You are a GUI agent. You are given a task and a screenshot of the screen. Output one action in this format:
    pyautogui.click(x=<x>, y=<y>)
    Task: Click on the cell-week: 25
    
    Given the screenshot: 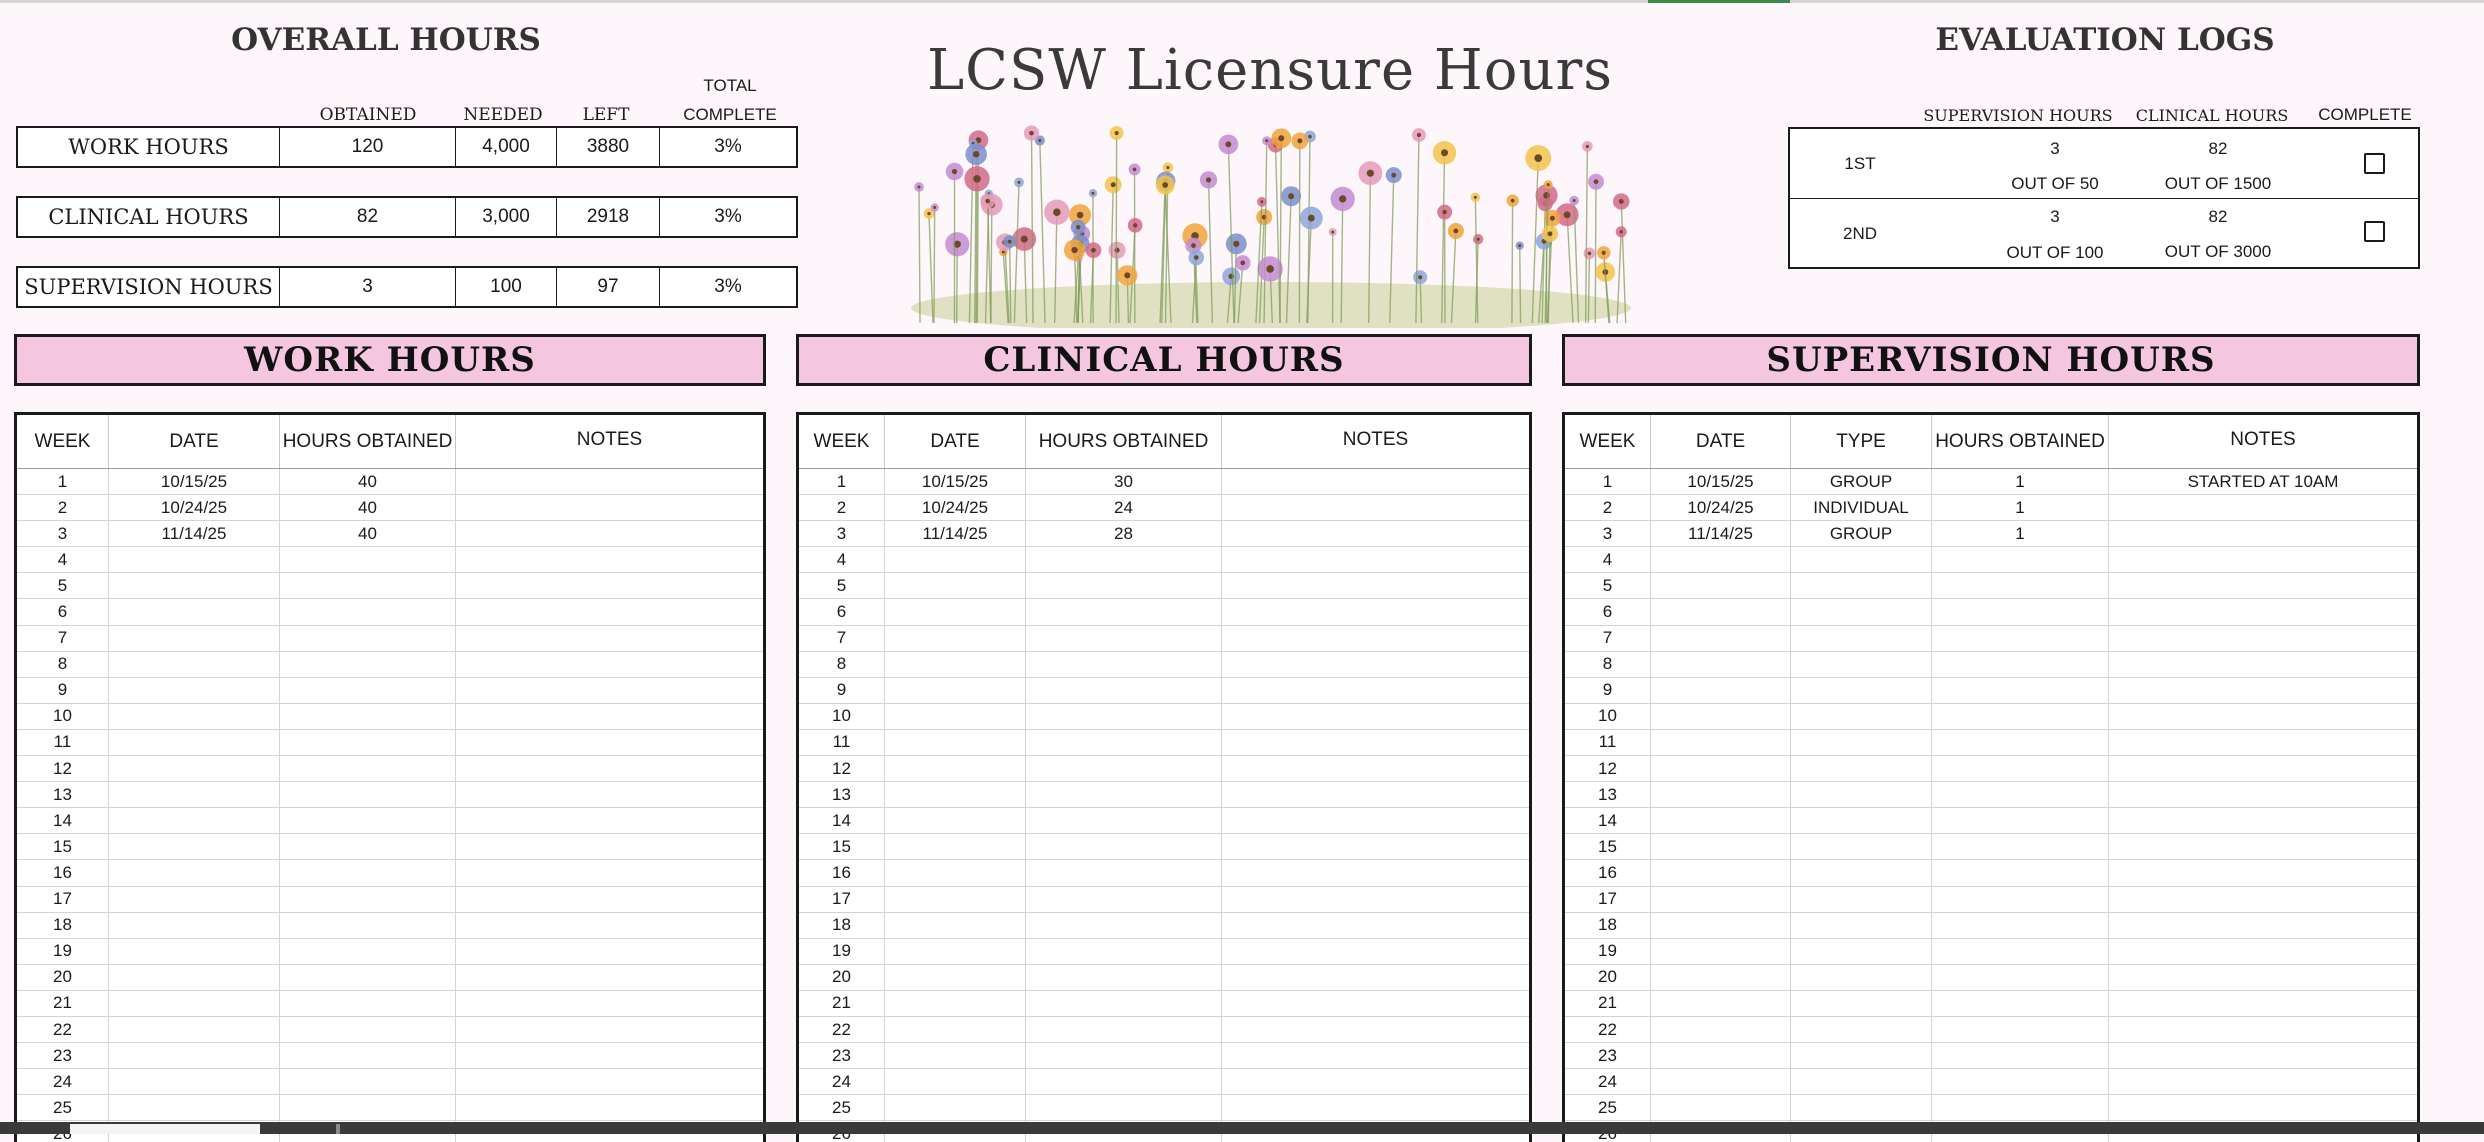 What is the action you would take?
    pyautogui.click(x=63, y=1107)
    